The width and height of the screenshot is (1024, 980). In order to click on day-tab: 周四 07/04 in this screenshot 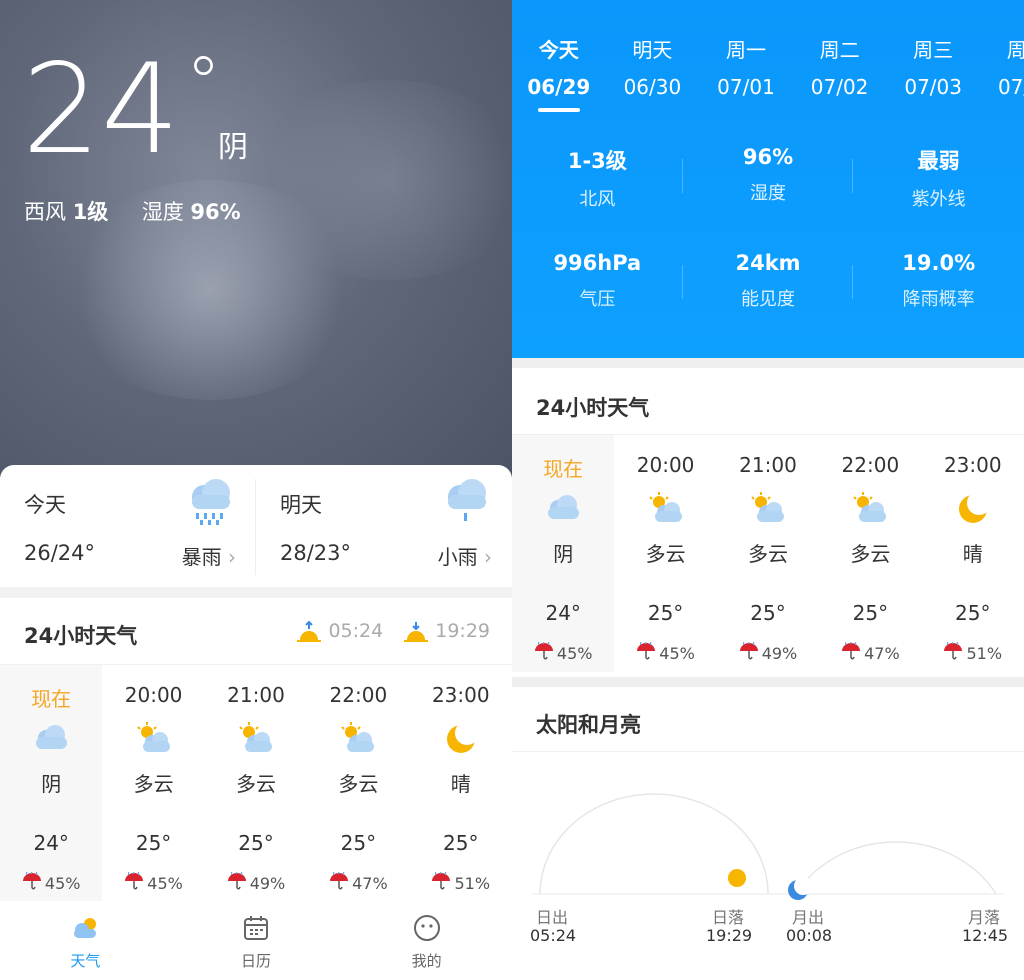, I will do `click(1002, 74)`.